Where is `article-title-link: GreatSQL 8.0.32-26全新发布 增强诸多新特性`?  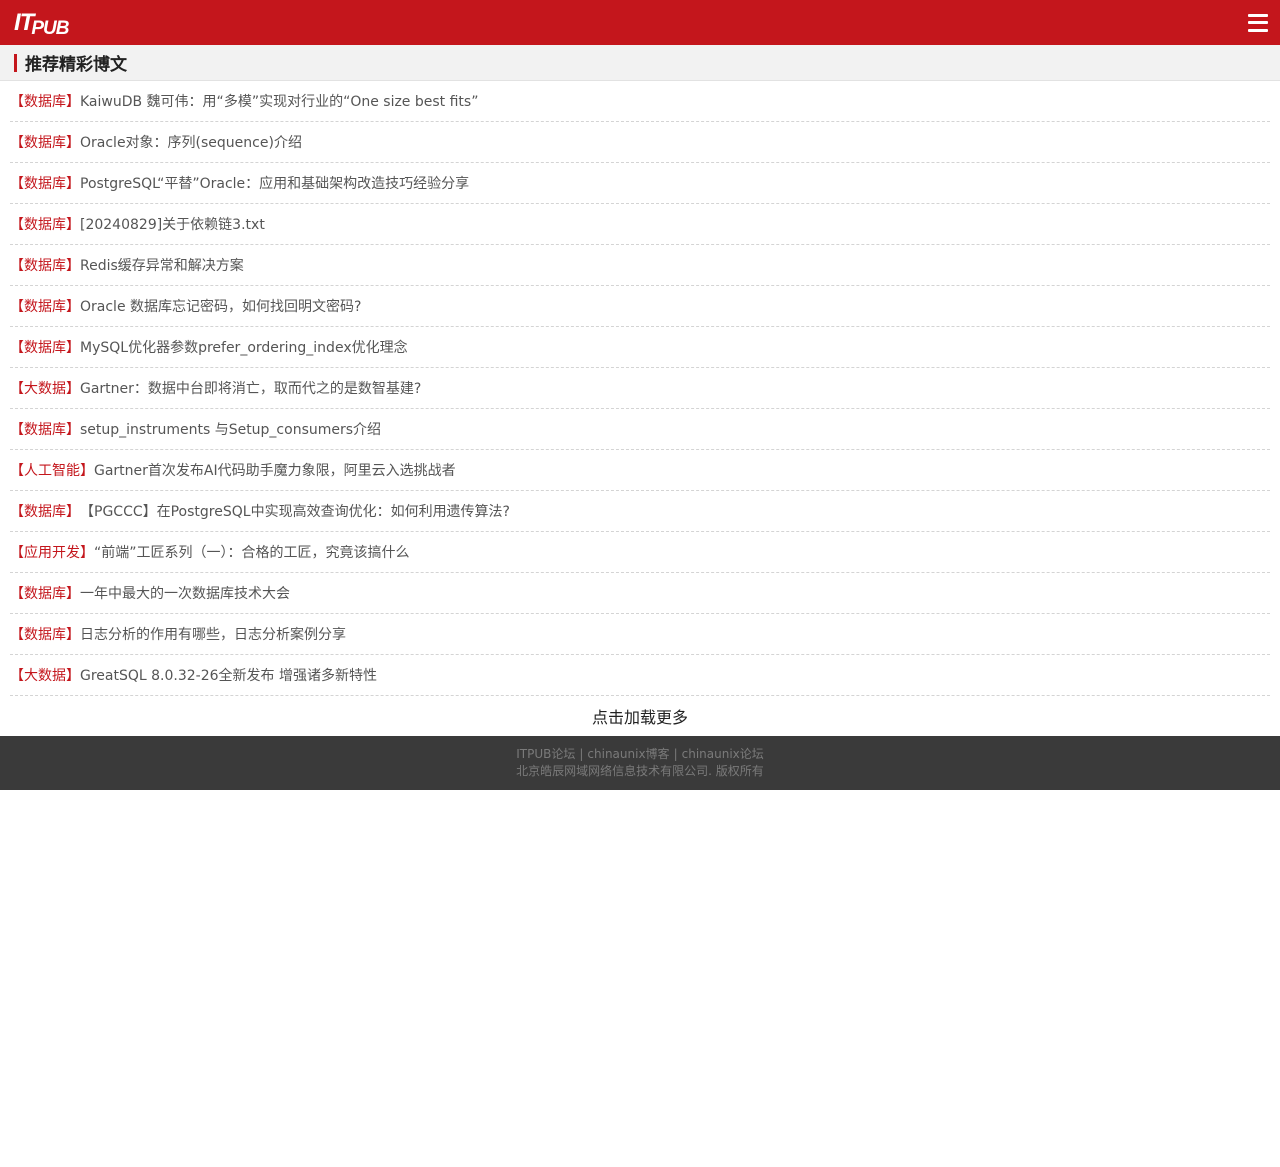
article-title-link: GreatSQL 8.0.32-26全新发布 增强诸多新特性 is located at coordinates (228, 675).